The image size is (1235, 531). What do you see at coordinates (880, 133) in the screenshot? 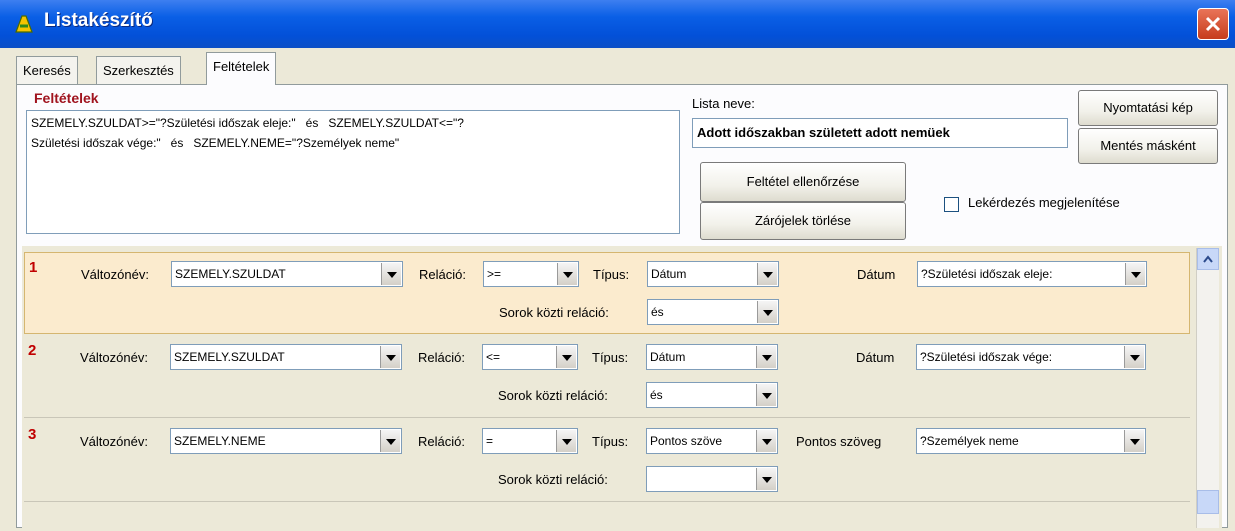
I see `list-name-input: Adott időszakban született adott nemüek` at bounding box center [880, 133].